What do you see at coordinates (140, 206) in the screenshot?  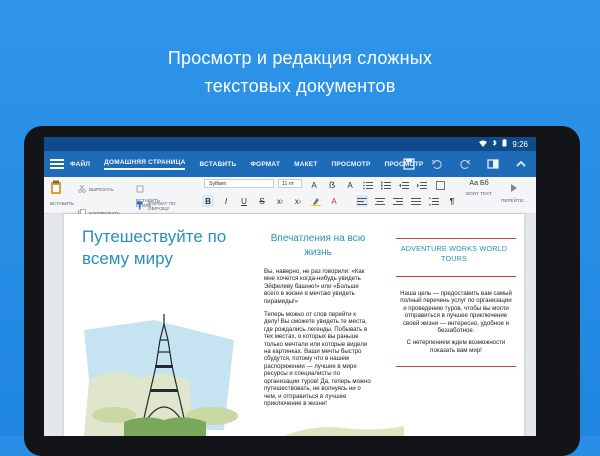 I see `format-painter-icon` at bounding box center [140, 206].